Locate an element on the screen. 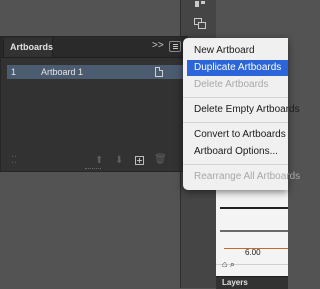 The height and width of the screenshot is (289, 320). resize-grip is located at coordinates (93, 170).